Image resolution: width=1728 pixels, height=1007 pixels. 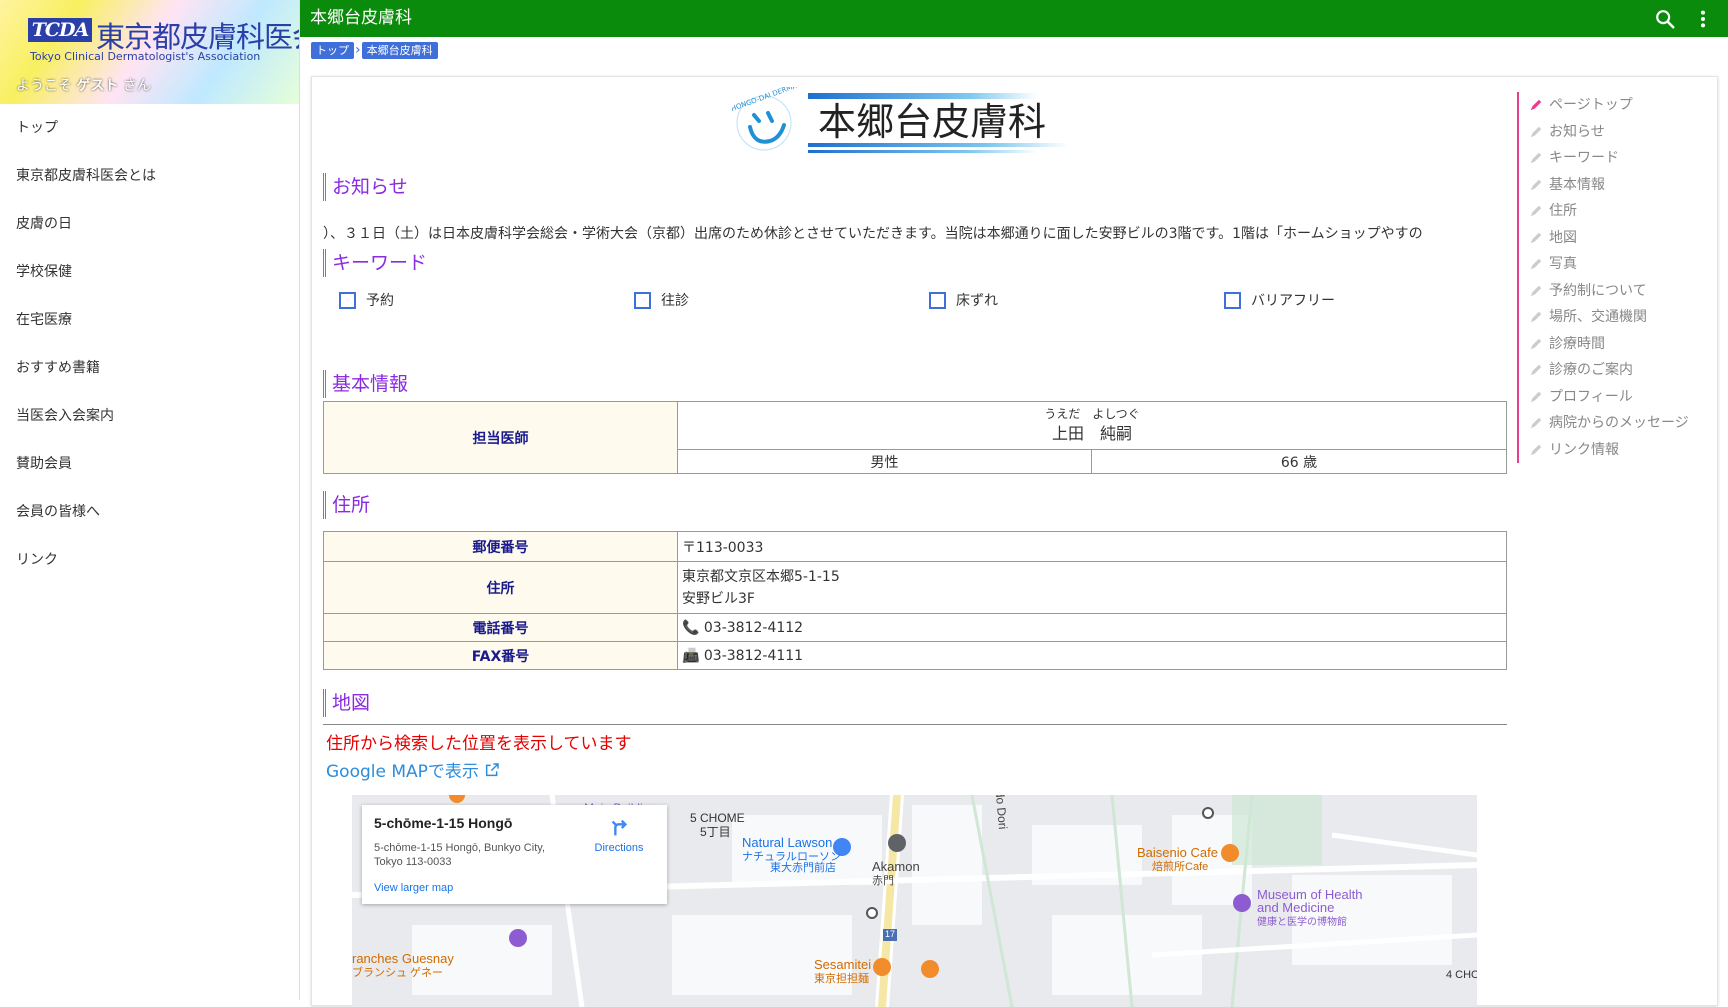 What do you see at coordinates (761, 576) in the screenshot?
I see `address-line-1: 東京都文京区本郷5-1-15` at bounding box center [761, 576].